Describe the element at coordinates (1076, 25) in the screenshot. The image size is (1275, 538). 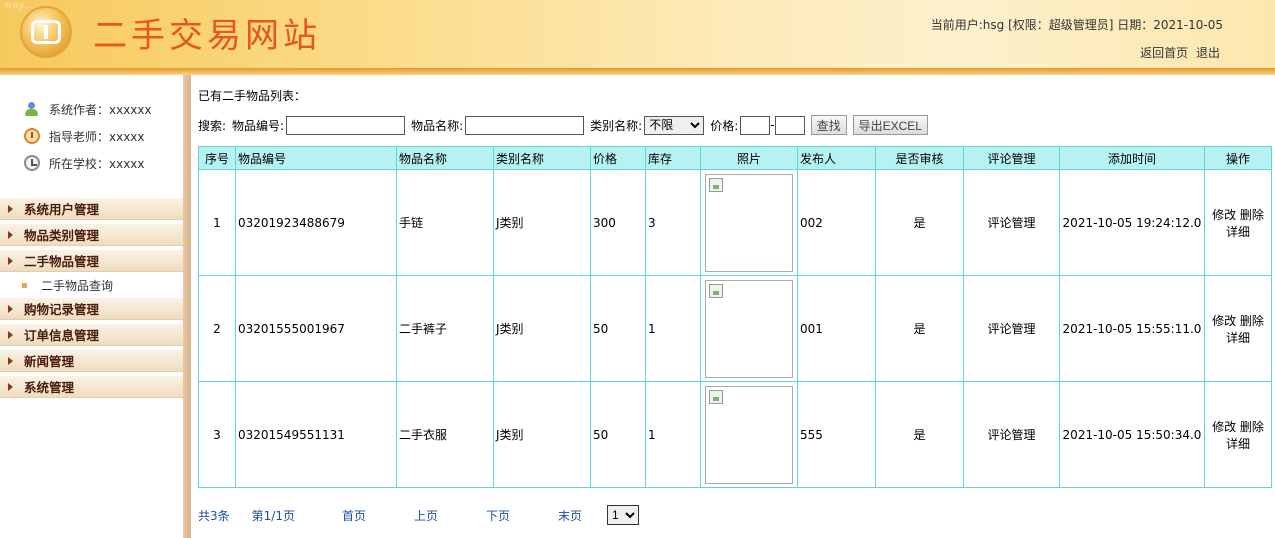
I see `current-user-info: 当前用户:hsg [权限：超级管理员] 日期：2021-10-05` at that location.